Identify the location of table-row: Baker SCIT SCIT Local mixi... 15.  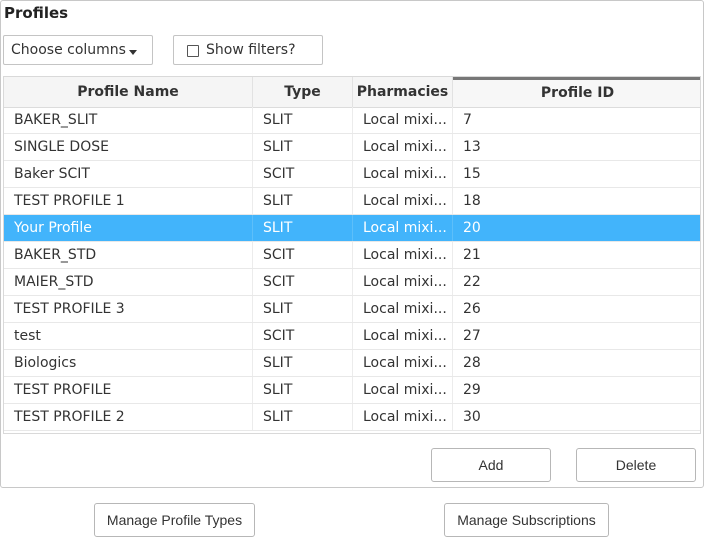
(352, 174).